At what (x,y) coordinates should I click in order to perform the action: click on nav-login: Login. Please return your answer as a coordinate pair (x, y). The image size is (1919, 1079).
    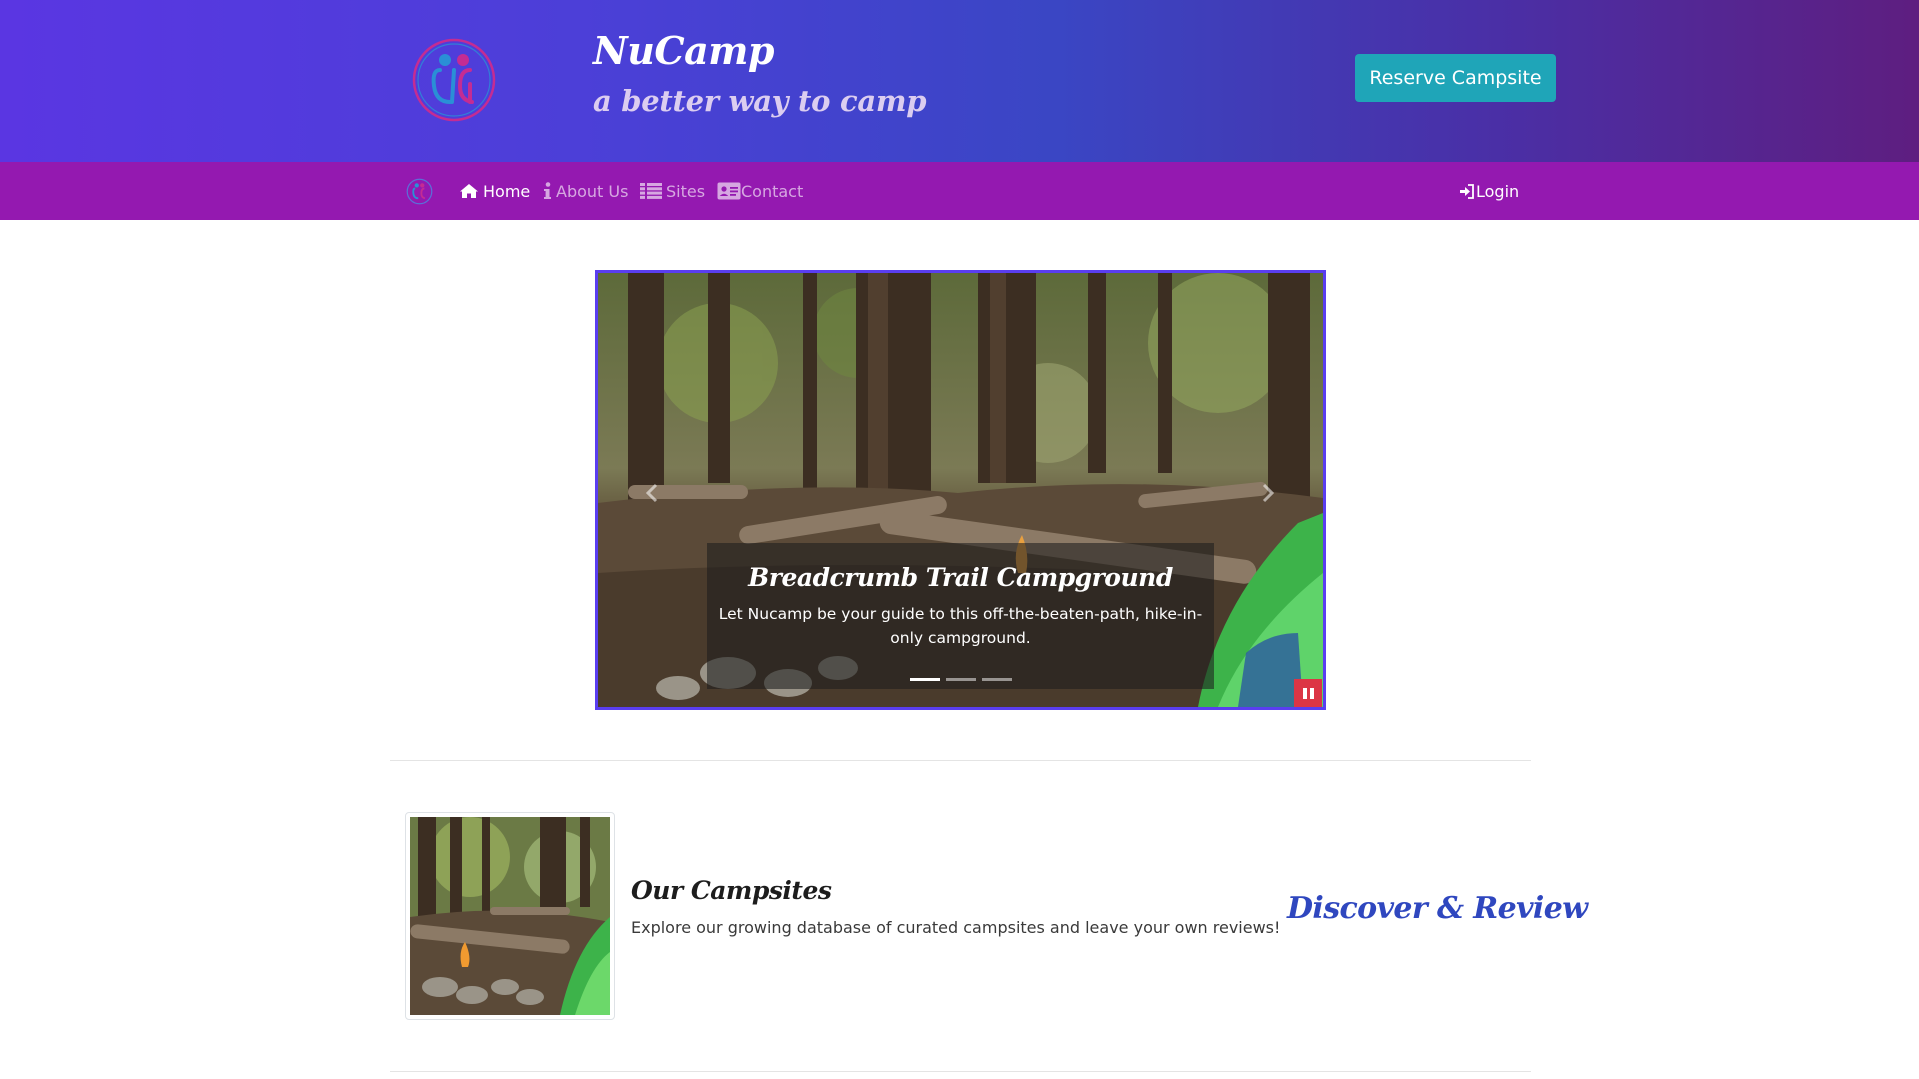
    Looking at the image, I should click on (1489, 191).